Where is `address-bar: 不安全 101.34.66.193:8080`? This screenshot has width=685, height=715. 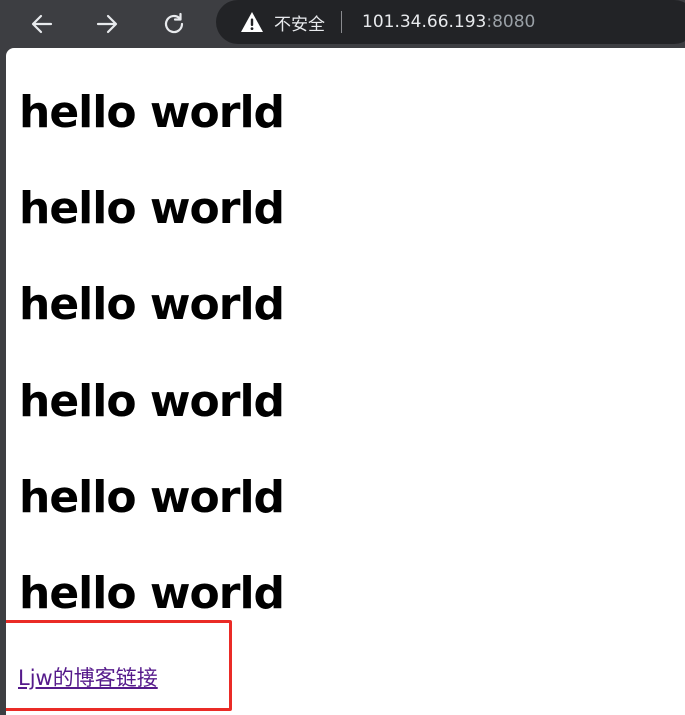 address-bar: 不安全 101.34.66.193:8080 is located at coordinates (450, 22).